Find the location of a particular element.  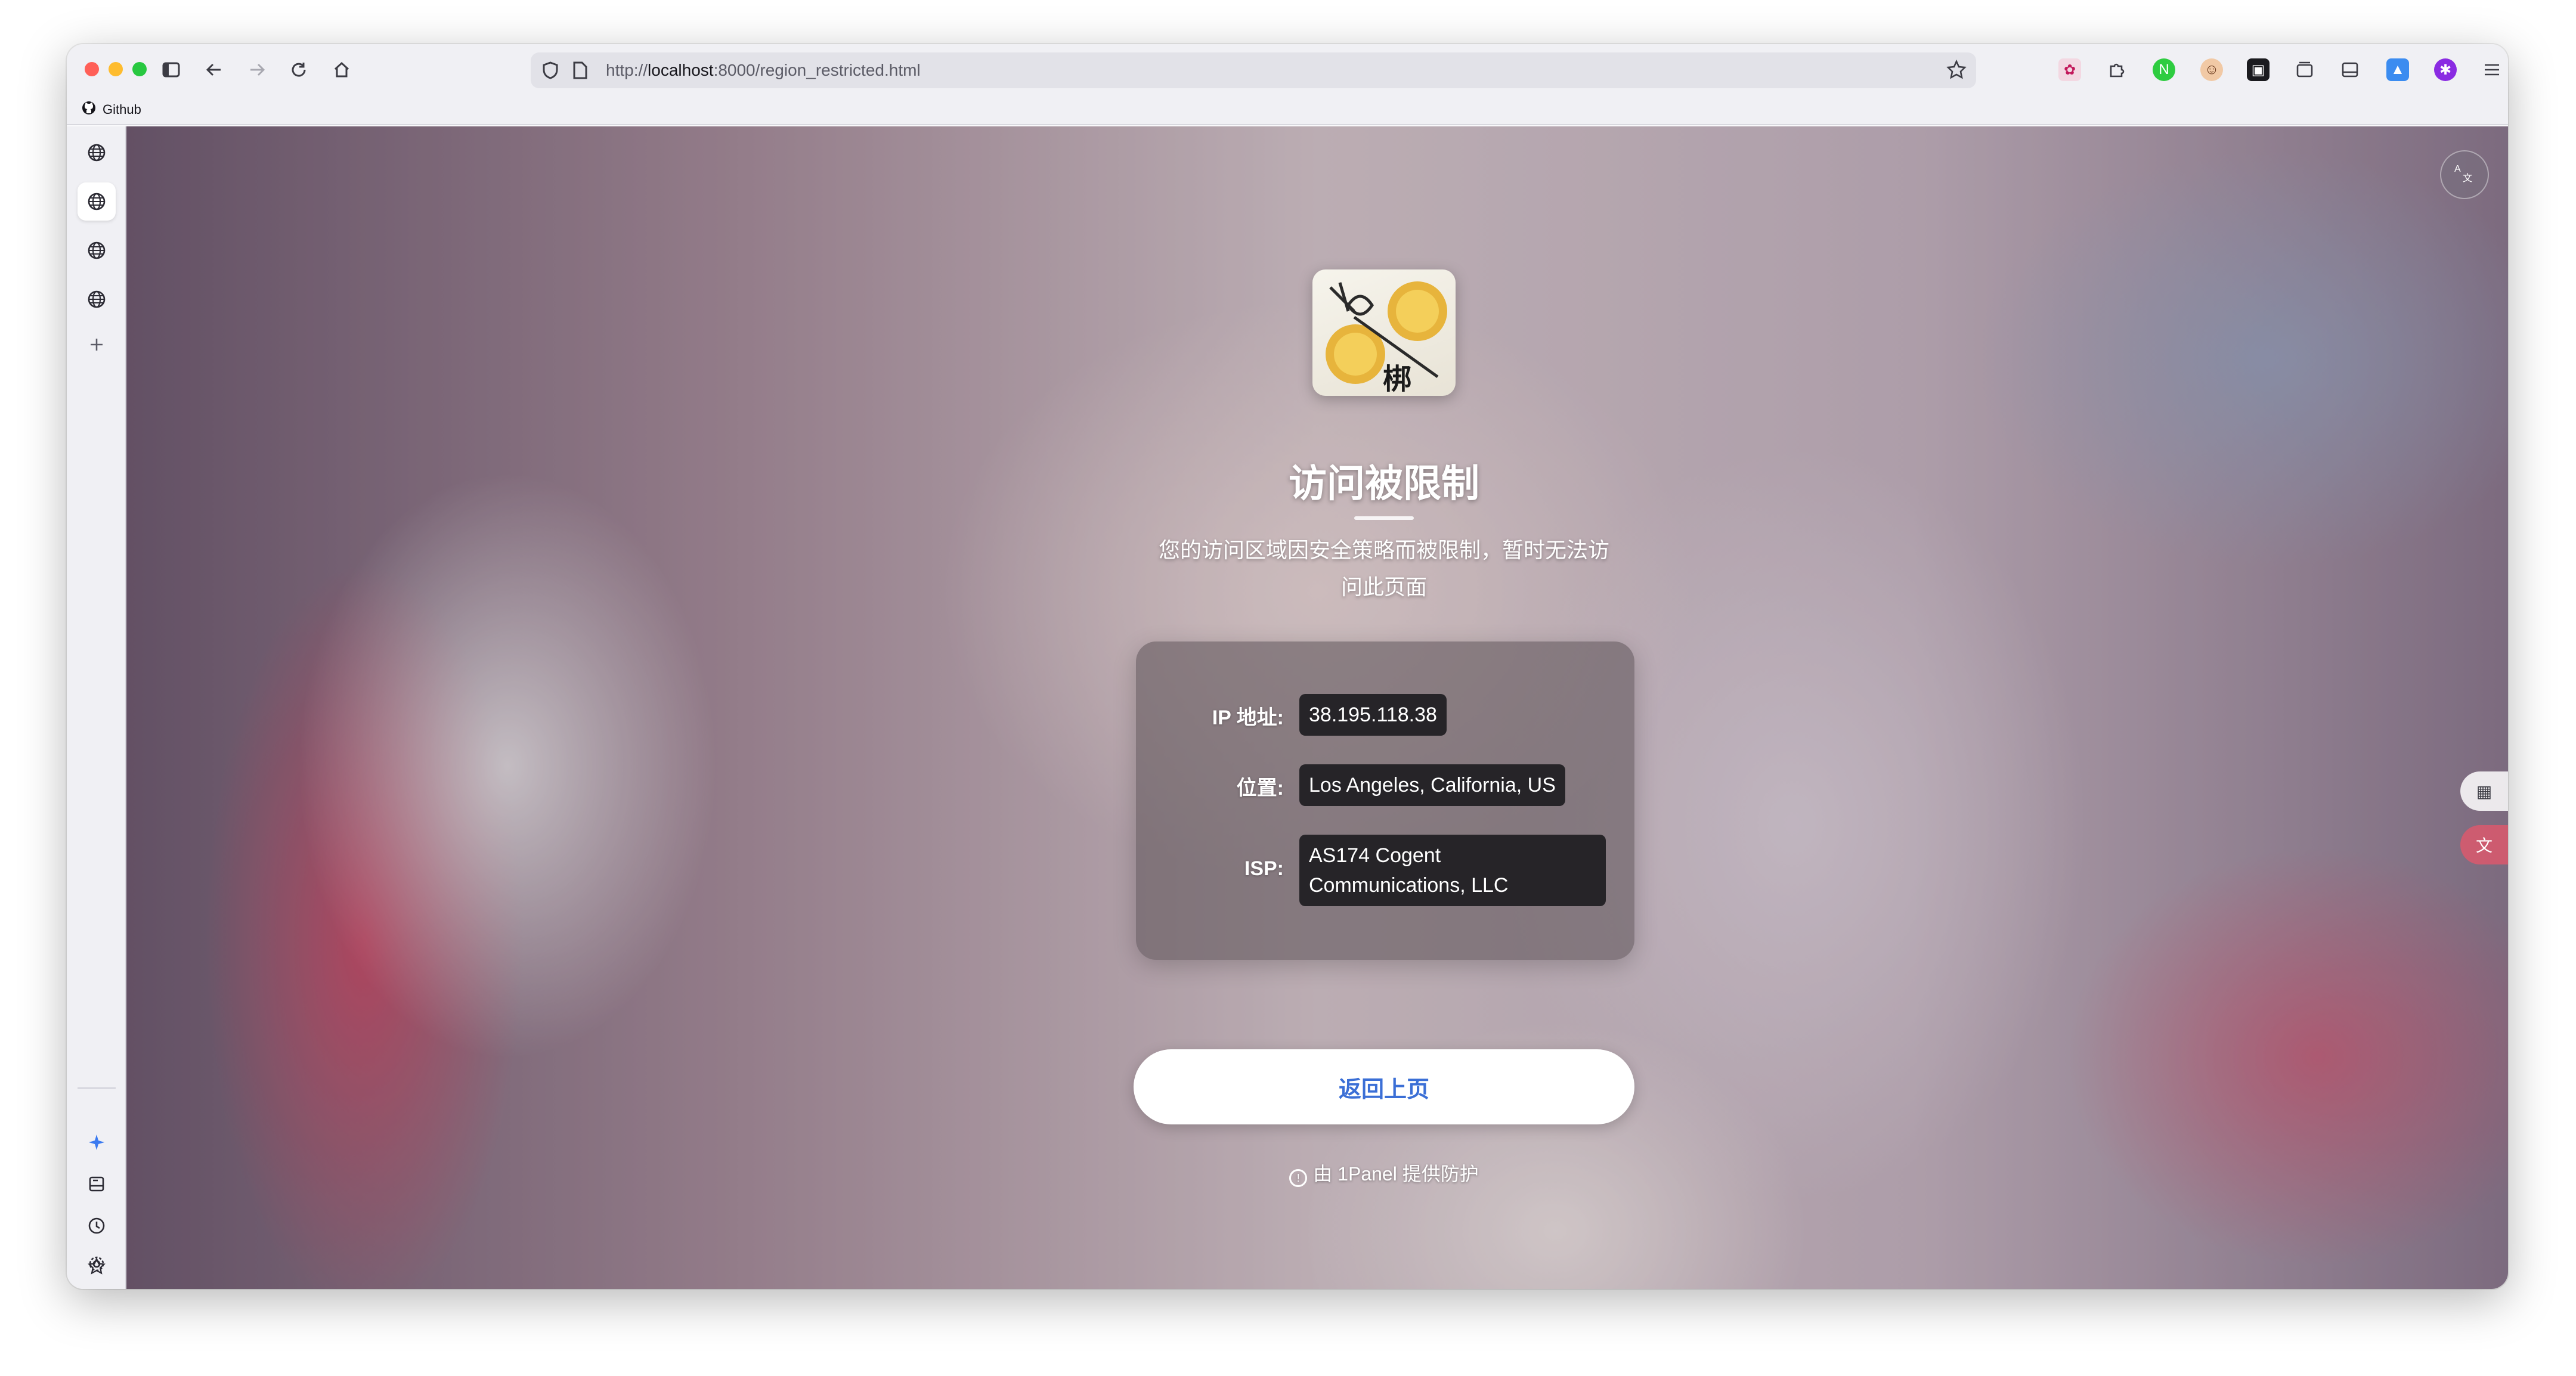

extension-dark-icon: ▣ is located at coordinates (2258, 69).